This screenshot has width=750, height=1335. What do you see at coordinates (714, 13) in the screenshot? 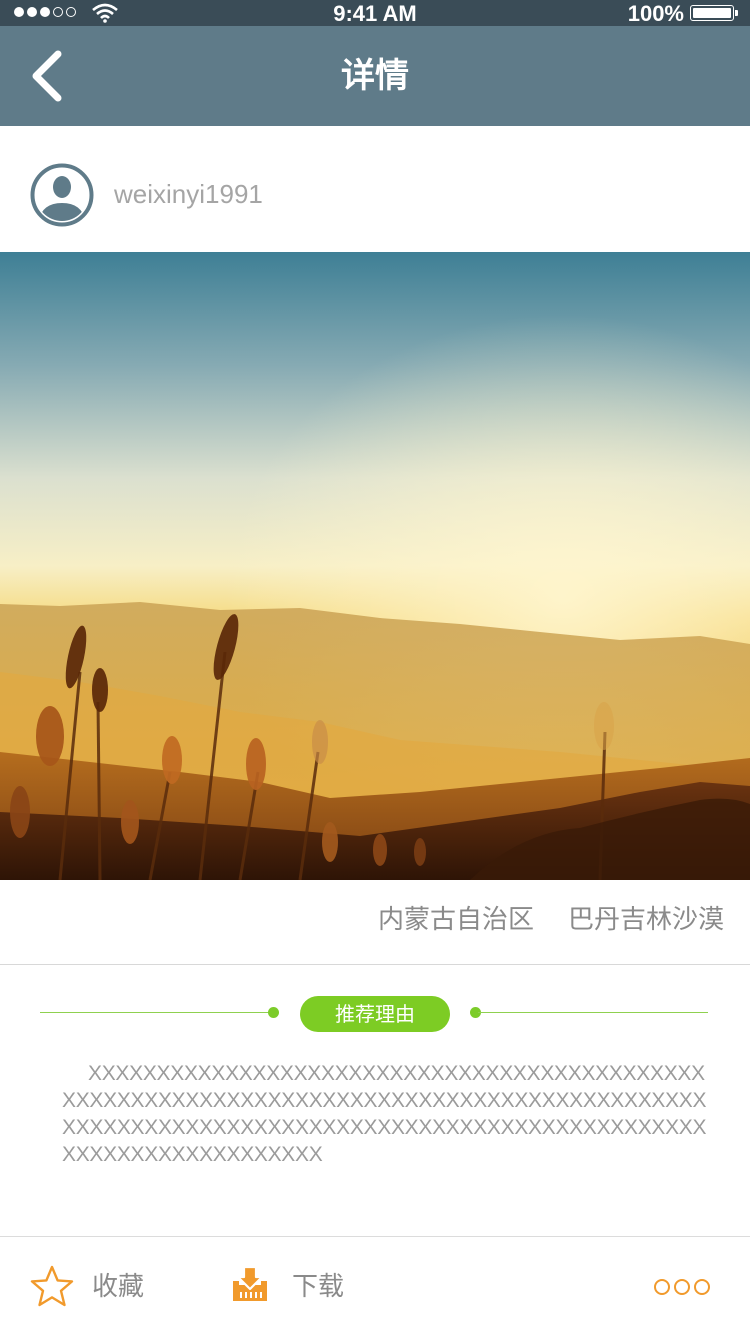
I see `battery-icon` at bounding box center [714, 13].